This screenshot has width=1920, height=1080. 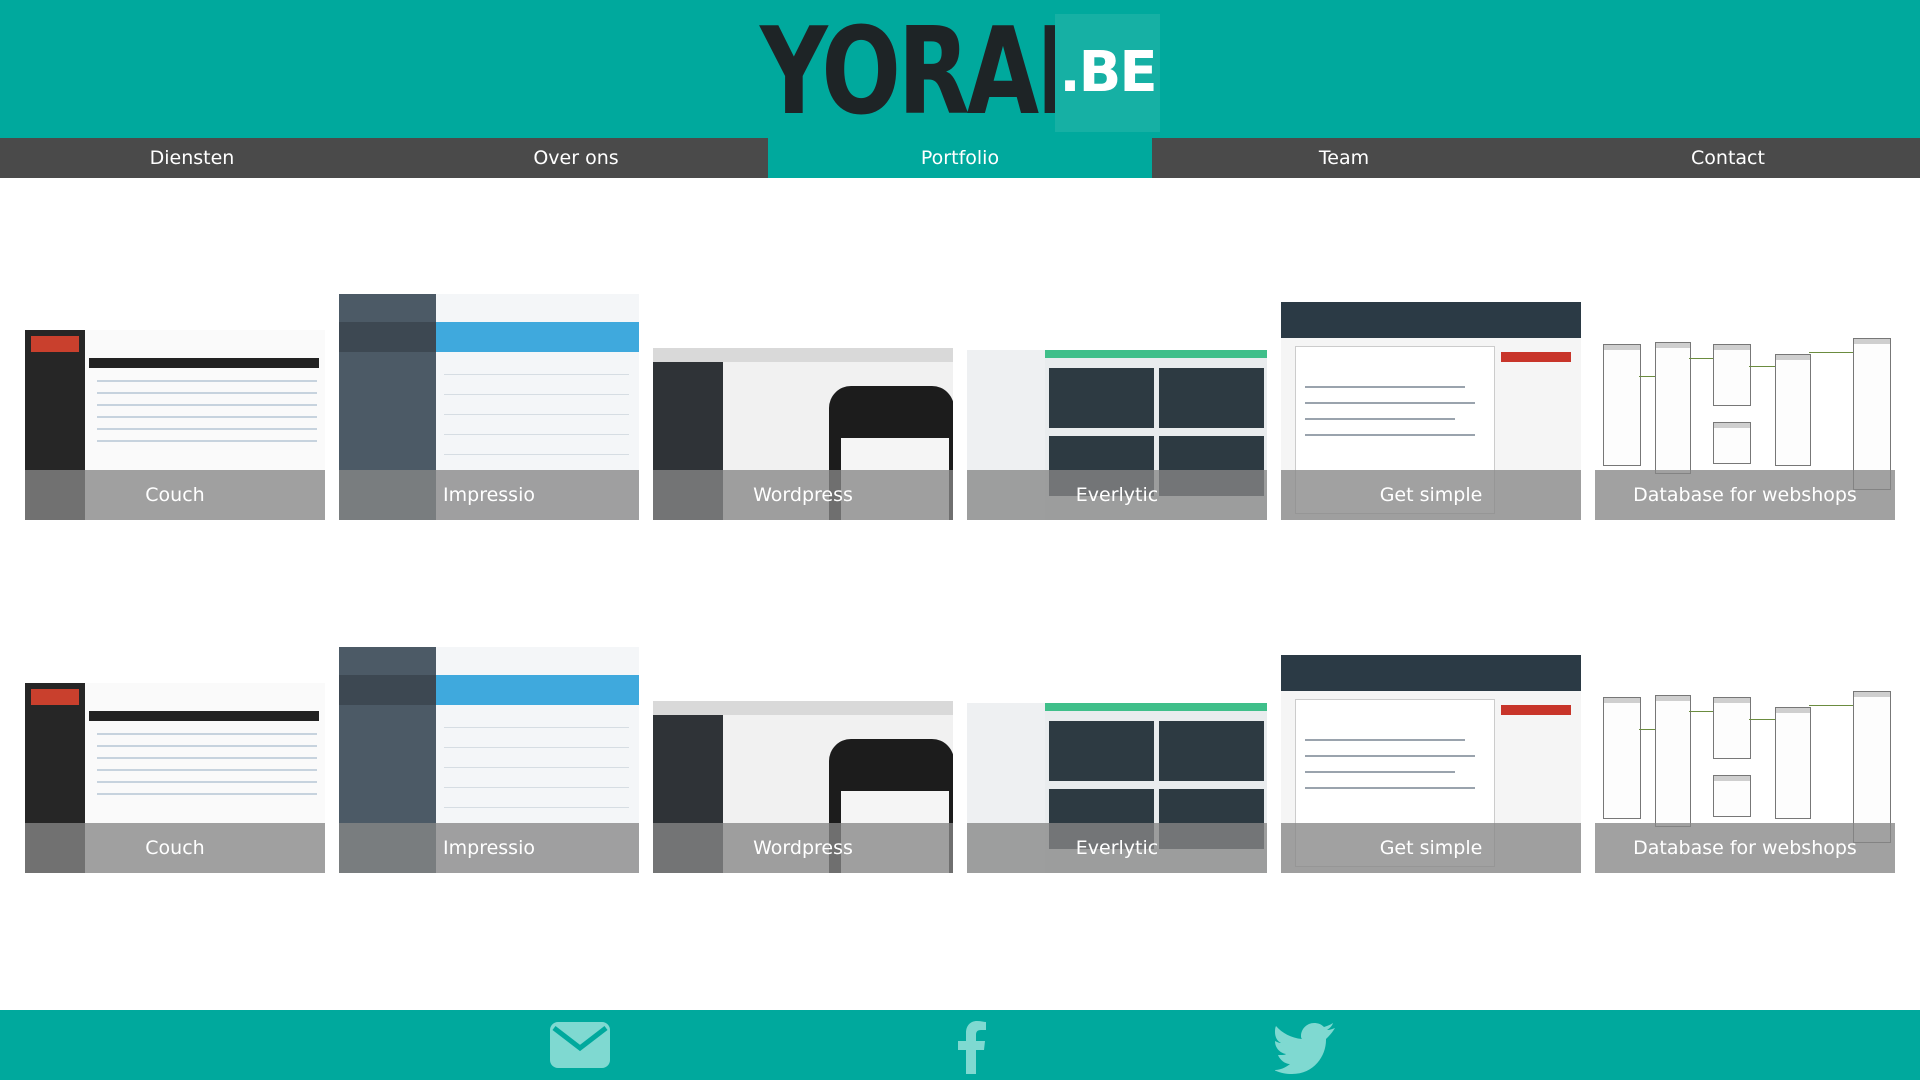 I want to click on site-footer, so click(x=960, y=1045).